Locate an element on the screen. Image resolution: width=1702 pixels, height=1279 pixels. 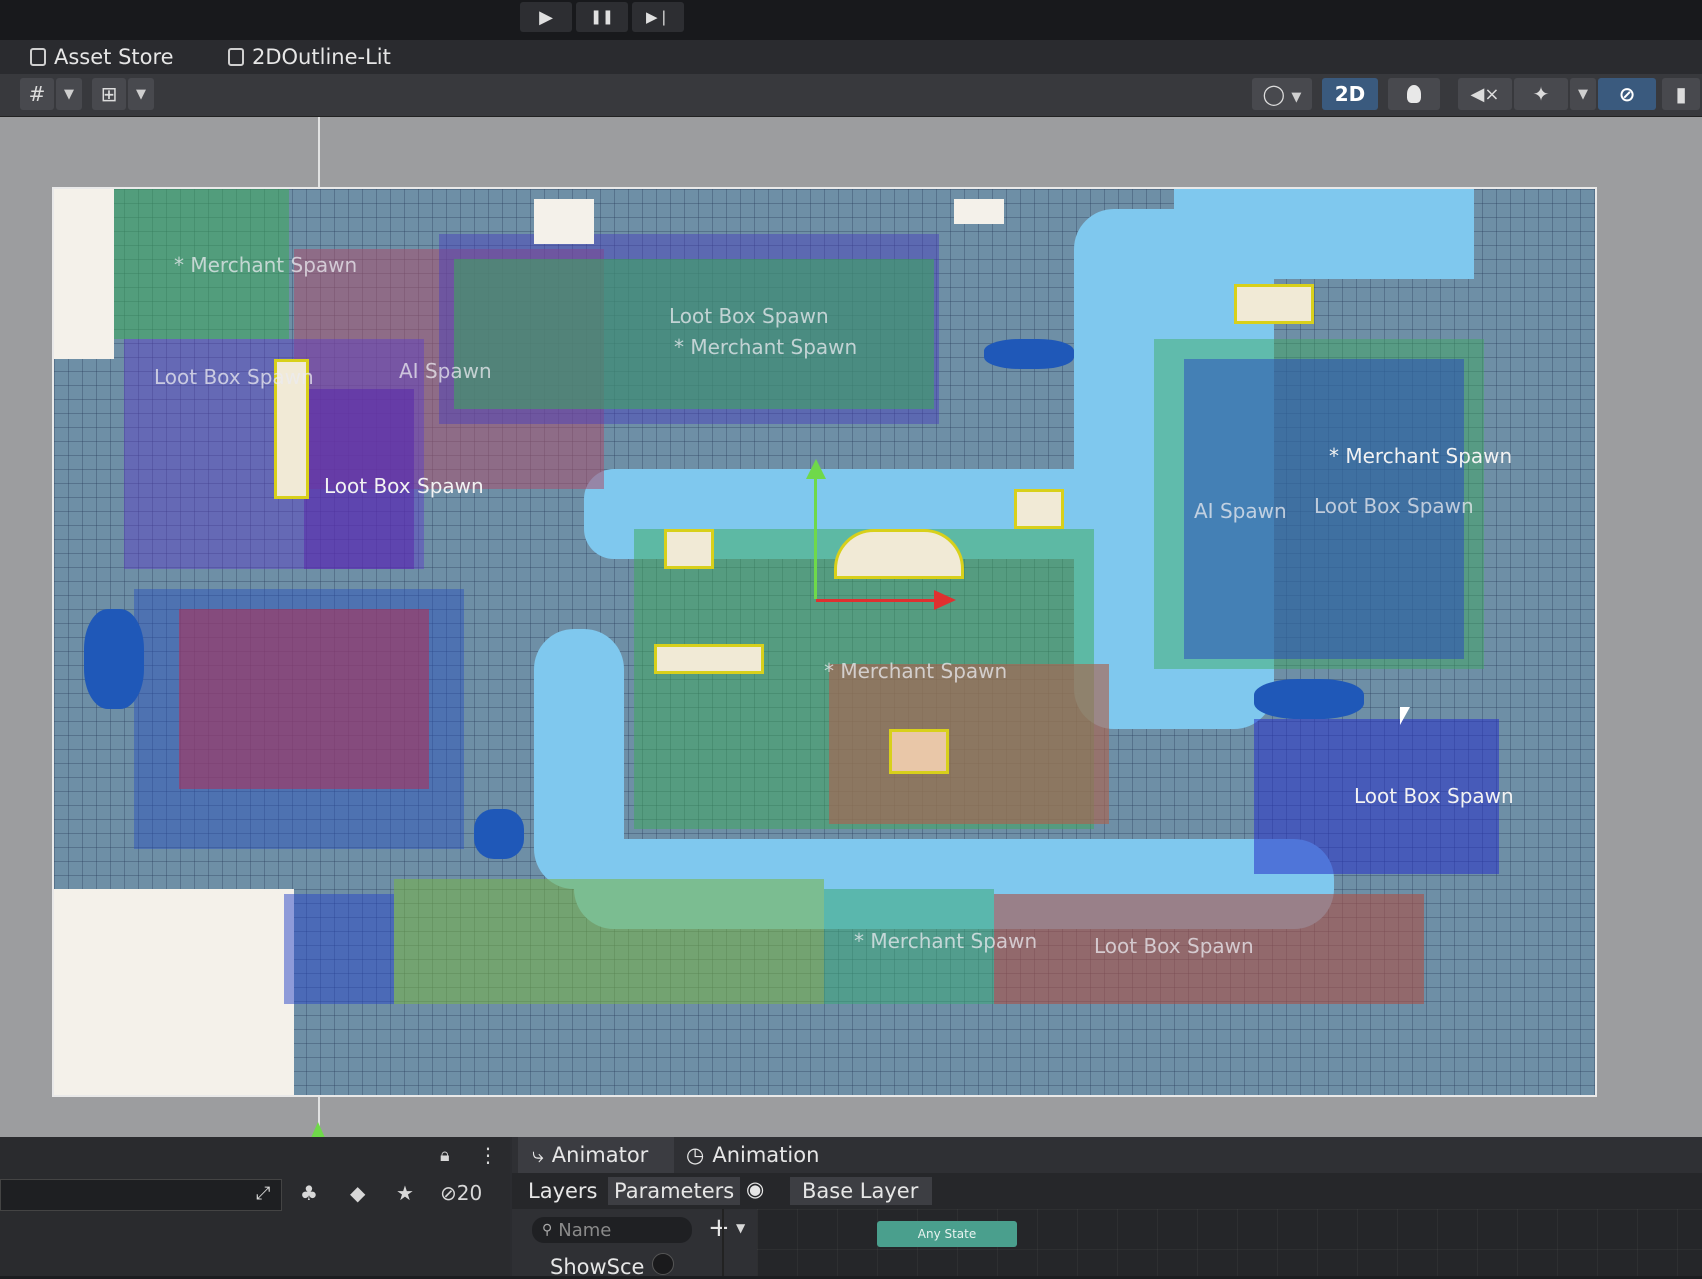
scene-toolbar: # ▼ ⊞ ▼ ◯ ▼ 2D ◀× ✦ ▼ ⊘ ▮ is located at coordinates (851, 95).